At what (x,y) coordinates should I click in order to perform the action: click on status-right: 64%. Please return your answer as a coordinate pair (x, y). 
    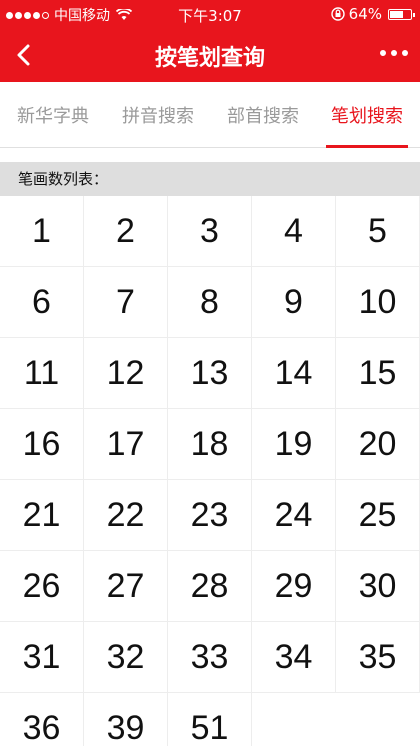
    Looking at the image, I should click on (372, 14).